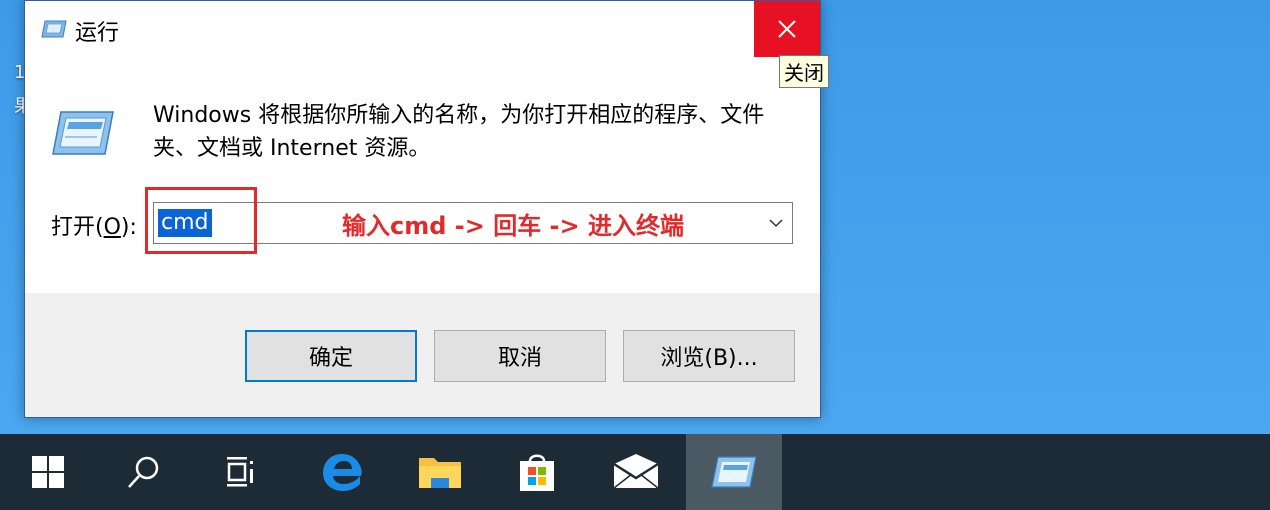 The height and width of the screenshot is (510, 1270). I want to click on cancel-button: 取消, so click(520, 356).